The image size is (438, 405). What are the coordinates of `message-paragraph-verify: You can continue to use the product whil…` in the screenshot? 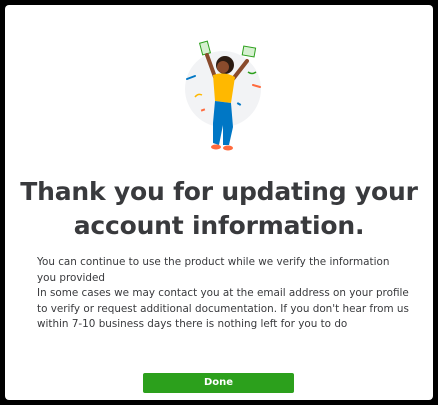 It's located at (213, 270).